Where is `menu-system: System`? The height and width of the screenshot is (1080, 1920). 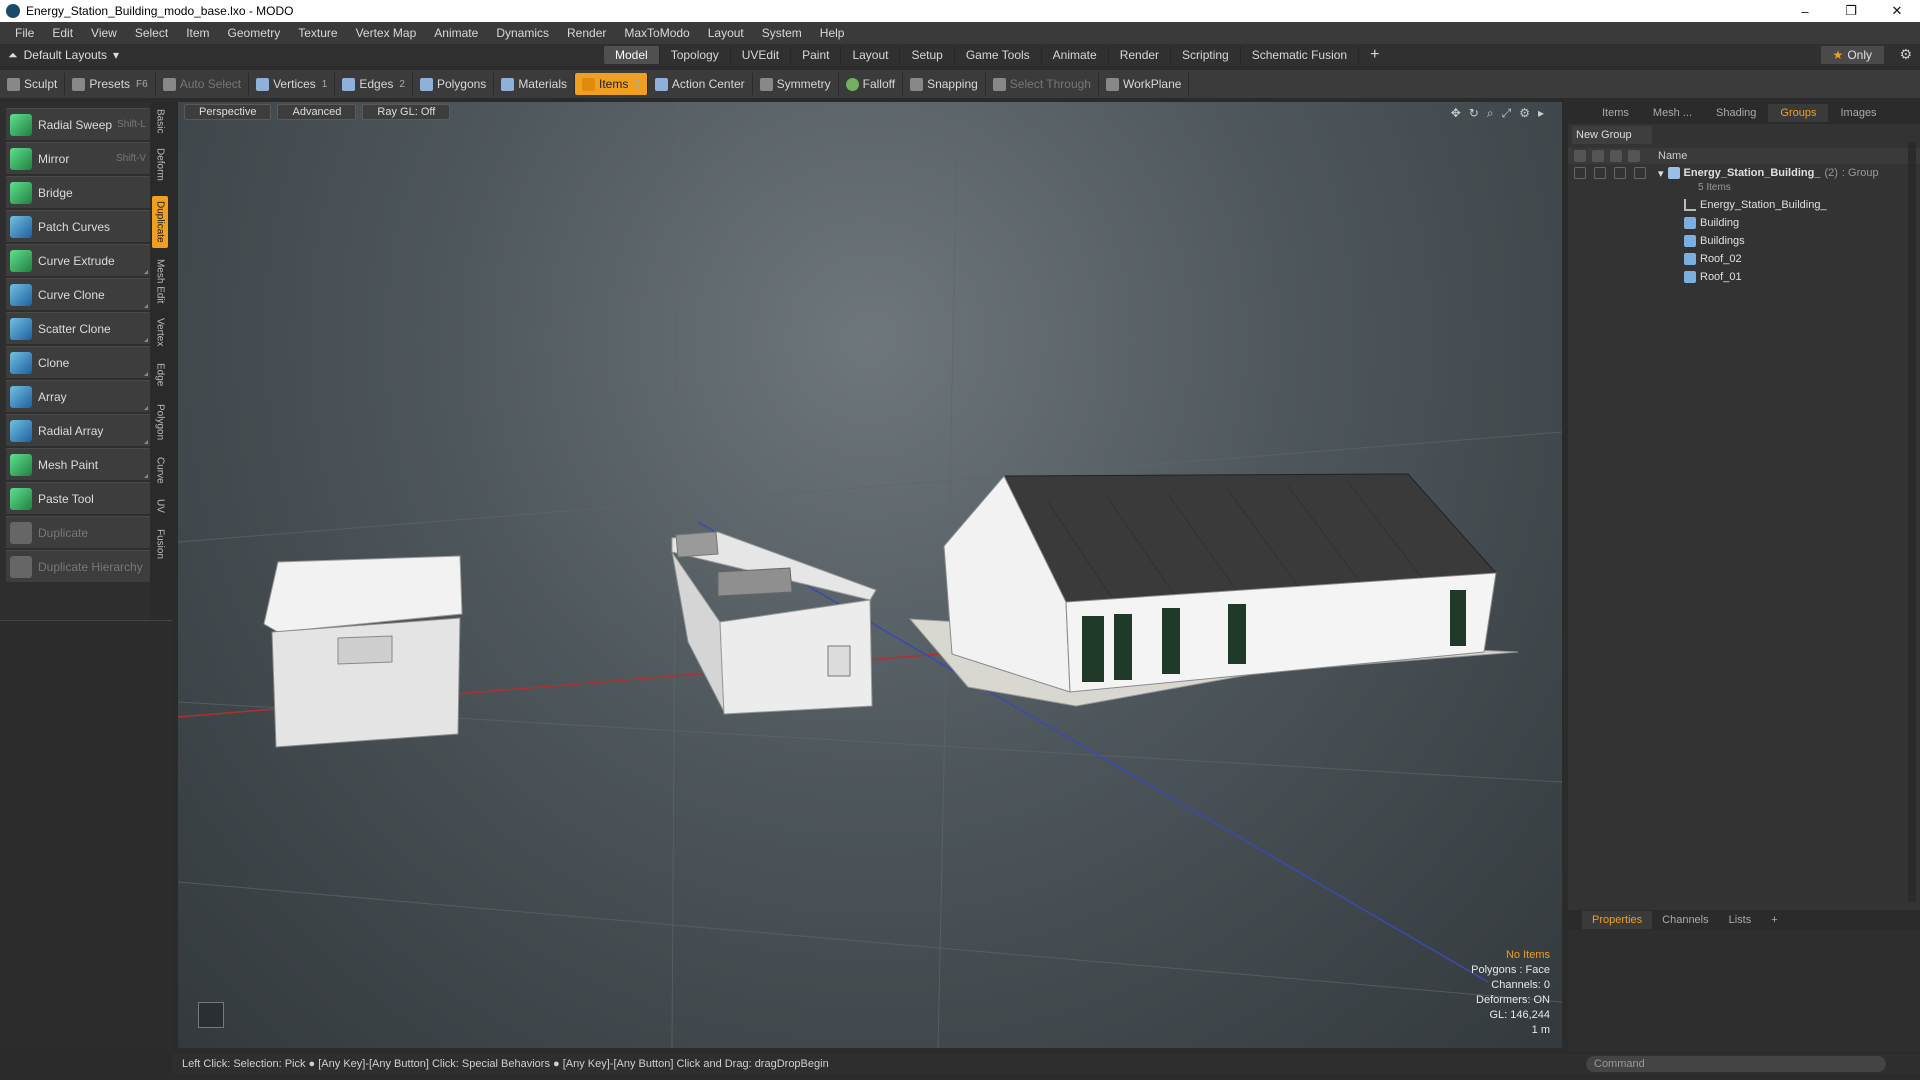
menu-system: System is located at coordinates (782, 33).